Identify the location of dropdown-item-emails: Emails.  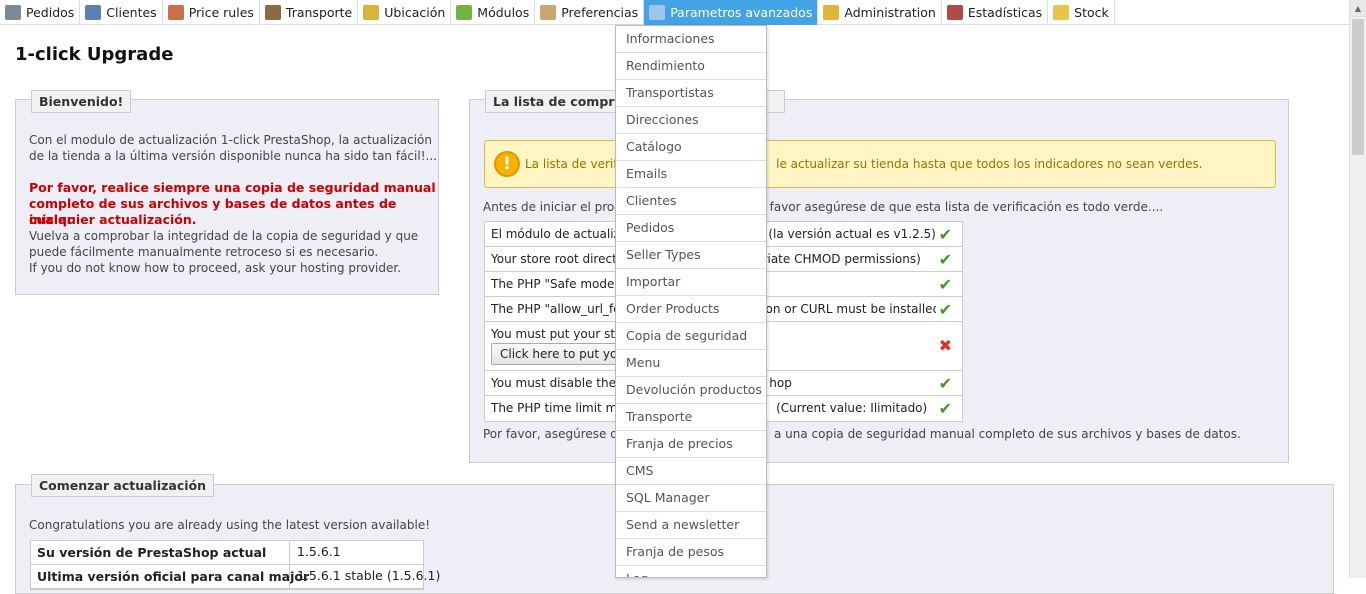
(691, 174).